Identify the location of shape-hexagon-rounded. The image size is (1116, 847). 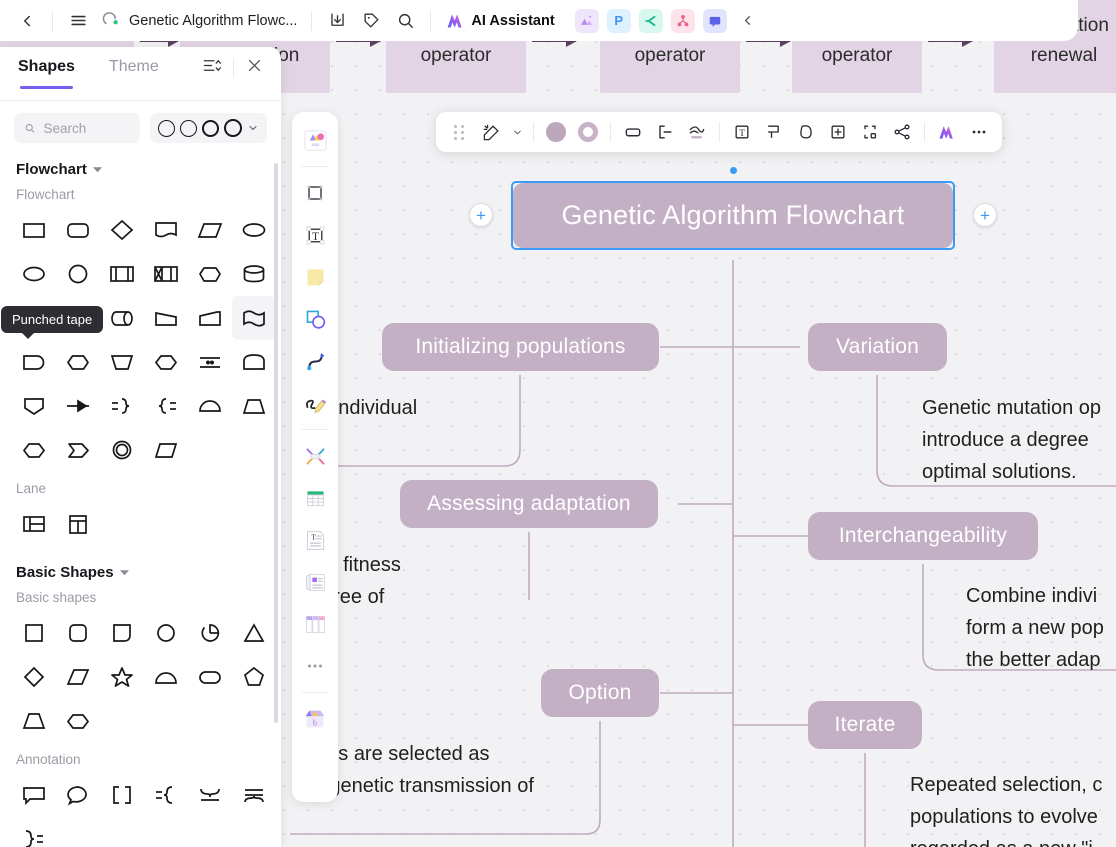
(210, 274).